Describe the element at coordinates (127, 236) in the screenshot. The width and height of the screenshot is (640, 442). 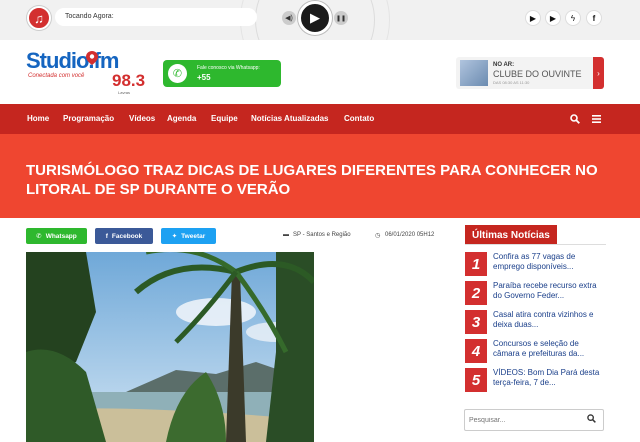
I see `share-facebook-label: Facebook` at that location.